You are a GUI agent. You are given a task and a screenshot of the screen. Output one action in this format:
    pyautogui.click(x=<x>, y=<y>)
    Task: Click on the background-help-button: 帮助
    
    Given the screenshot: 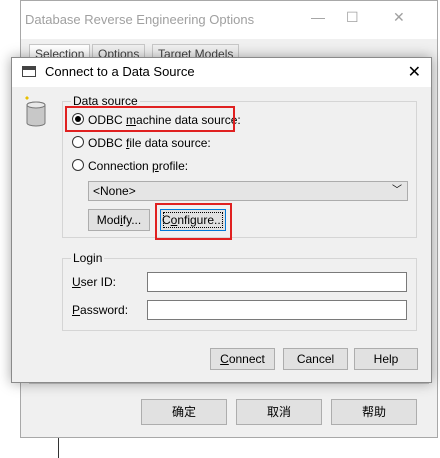 What is the action you would take?
    pyautogui.click(x=374, y=412)
    